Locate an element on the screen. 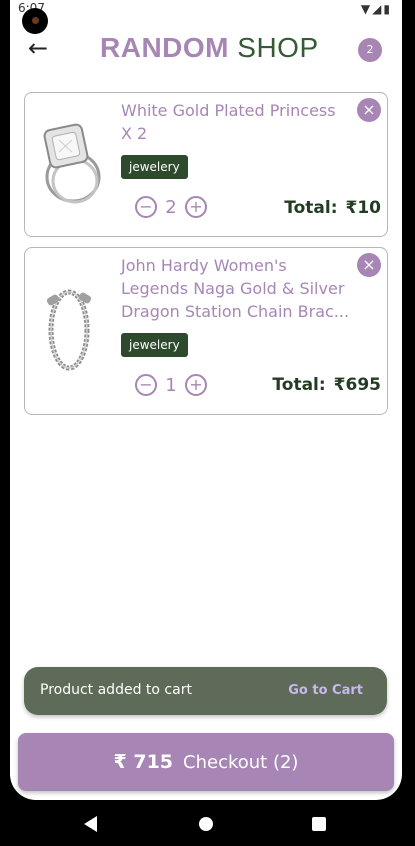 The width and height of the screenshot is (415, 846). brand-shop: SHOP is located at coordinates (278, 47).